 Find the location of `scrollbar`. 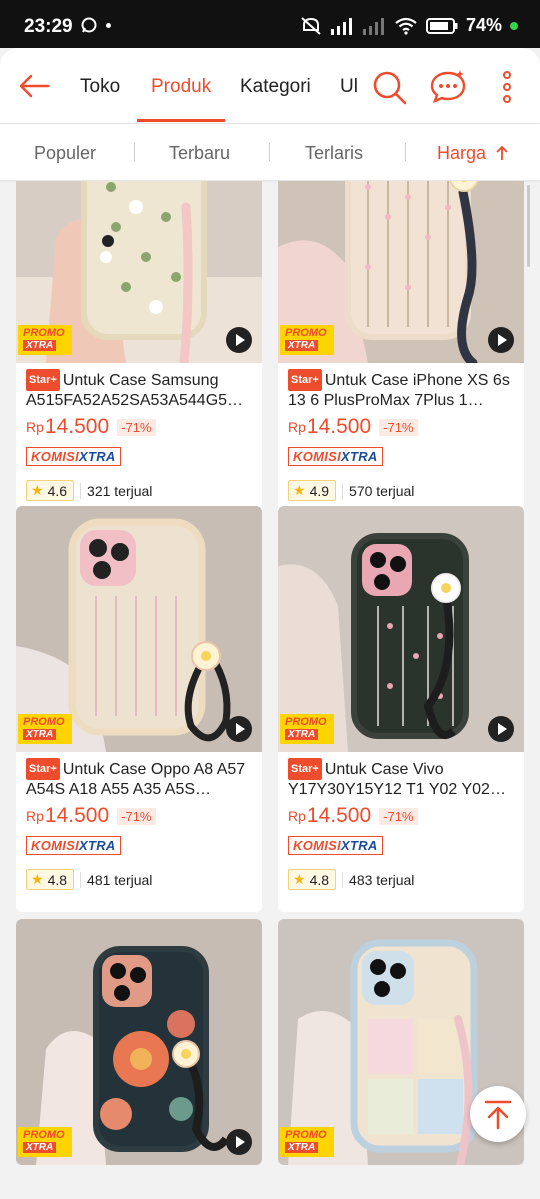

scrollbar is located at coordinates (528, 226).